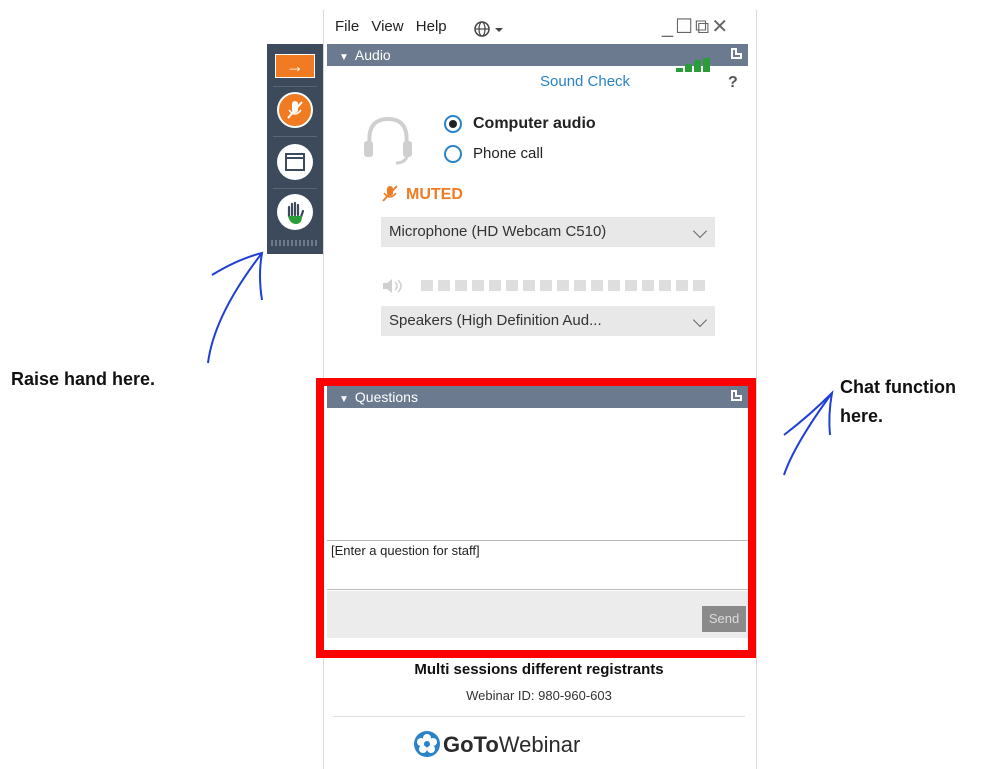 Image resolution: width=1008 pixels, height=769 pixels. What do you see at coordinates (434, 194) in the screenshot?
I see `mic-status: MUTED` at bounding box center [434, 194].